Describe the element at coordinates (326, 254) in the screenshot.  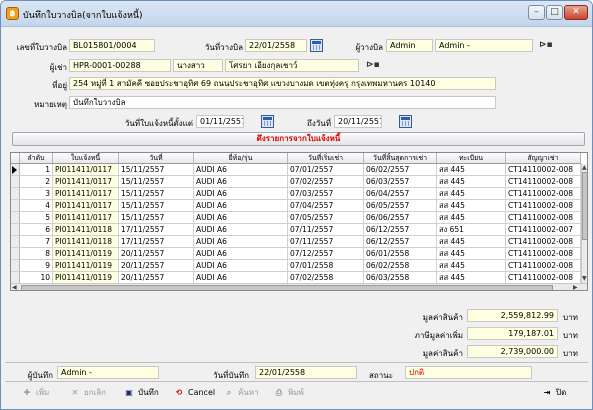
I see `row-start-cell: 07/12/2557` at that location.